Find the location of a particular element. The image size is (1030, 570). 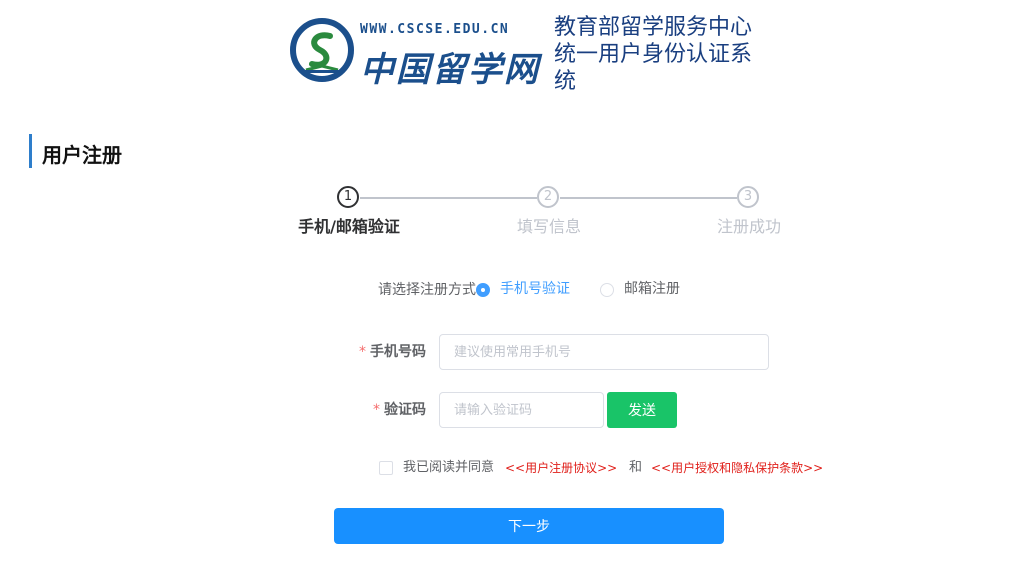

agreement-checkbox is located at coordinates (386, 468).